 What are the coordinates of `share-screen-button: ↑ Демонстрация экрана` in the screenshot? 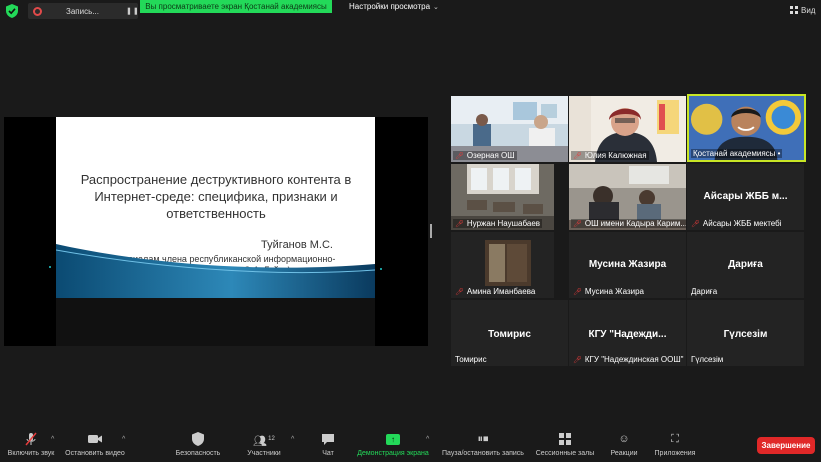 It's located at (393, 444).